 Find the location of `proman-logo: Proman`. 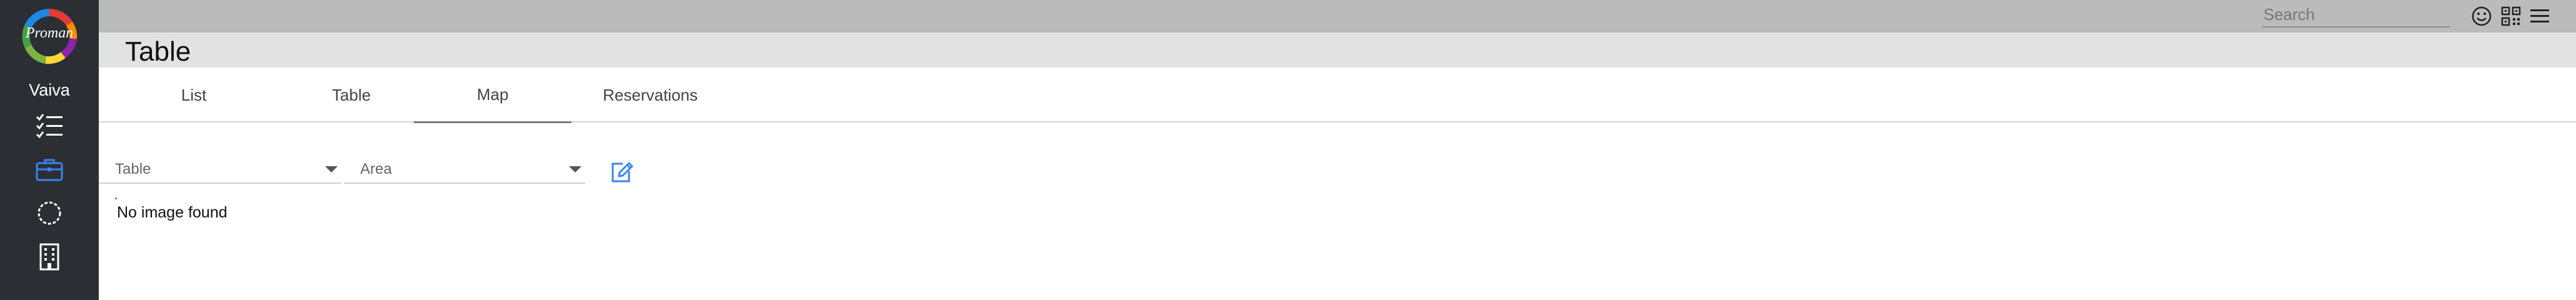

proman-logo: Proman is located at coordinates (49, 36).